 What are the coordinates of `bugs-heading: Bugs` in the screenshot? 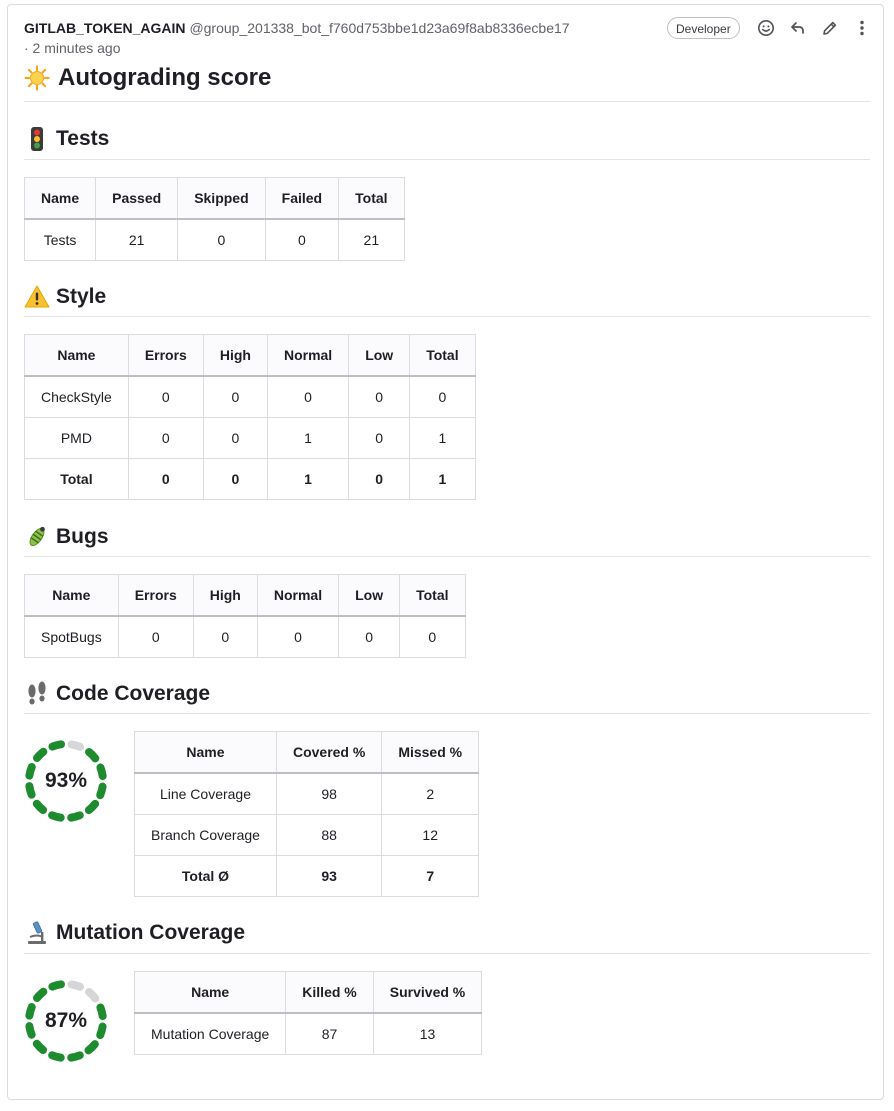 It's located at (66, 537).